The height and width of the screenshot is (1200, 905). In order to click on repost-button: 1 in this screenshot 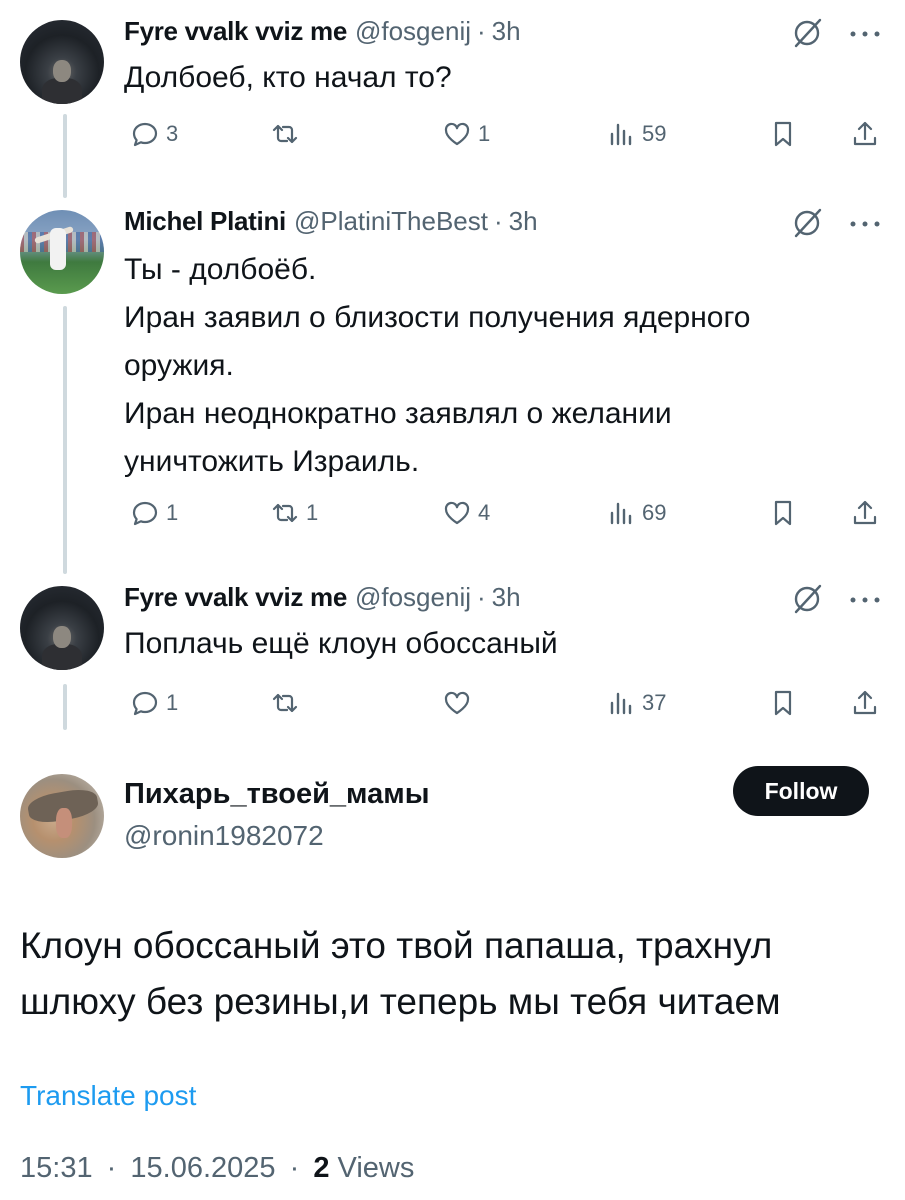, I will do `click(294, 513)`.